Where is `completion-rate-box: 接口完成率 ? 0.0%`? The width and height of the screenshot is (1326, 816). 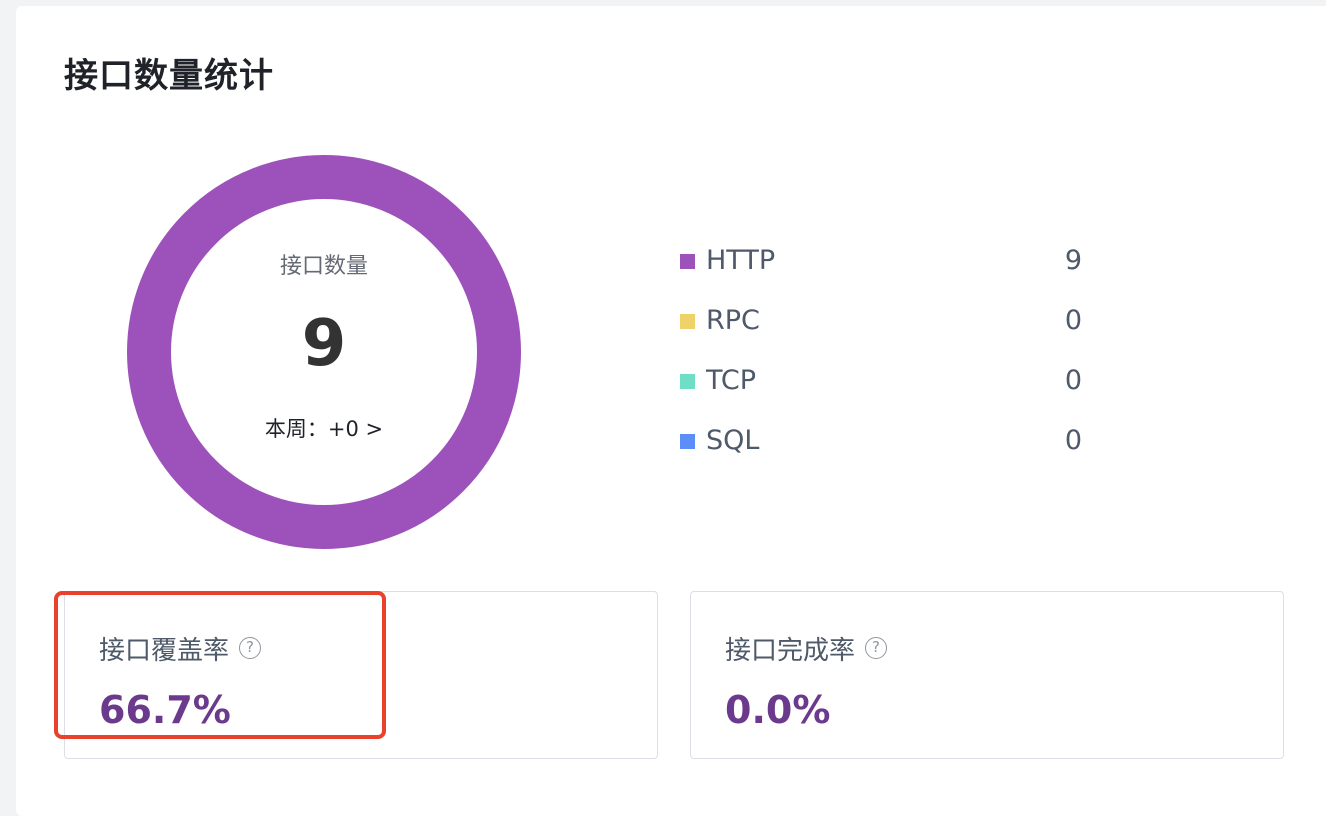 completion-rate-box: 接口完成率 ? 0.0% is located at coordinates (987, 675).